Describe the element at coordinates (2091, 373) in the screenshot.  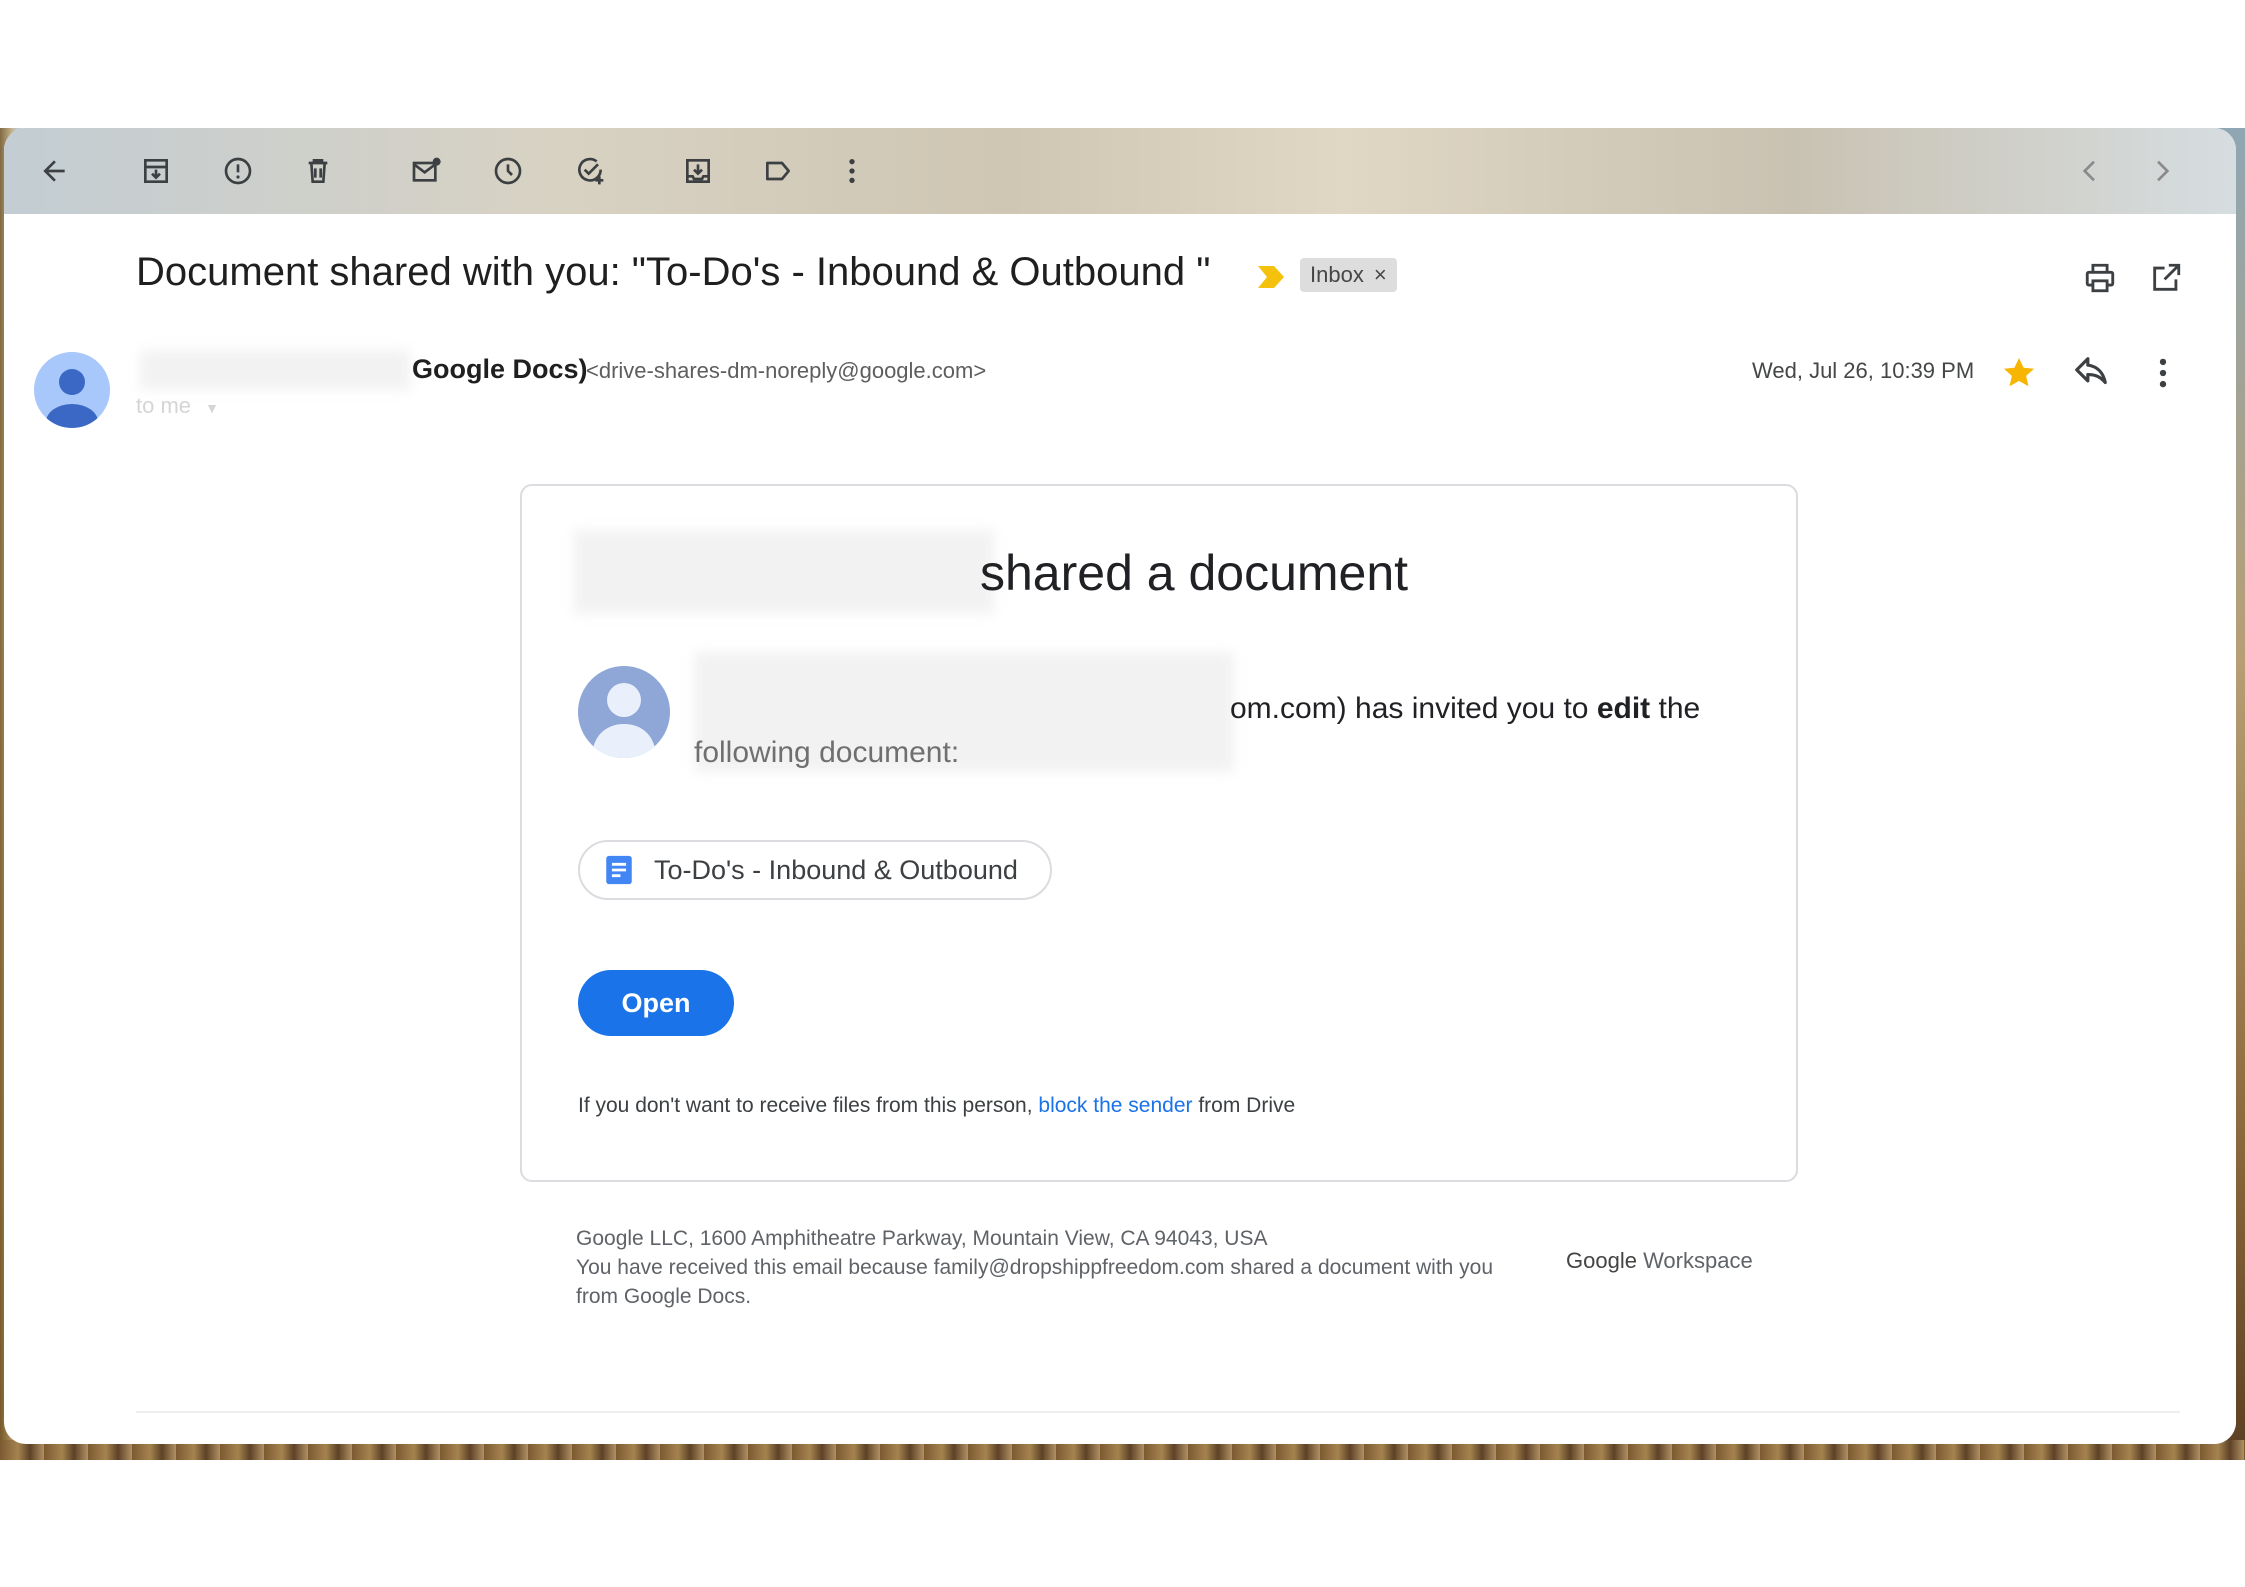
I see `reply-icon` at that location.